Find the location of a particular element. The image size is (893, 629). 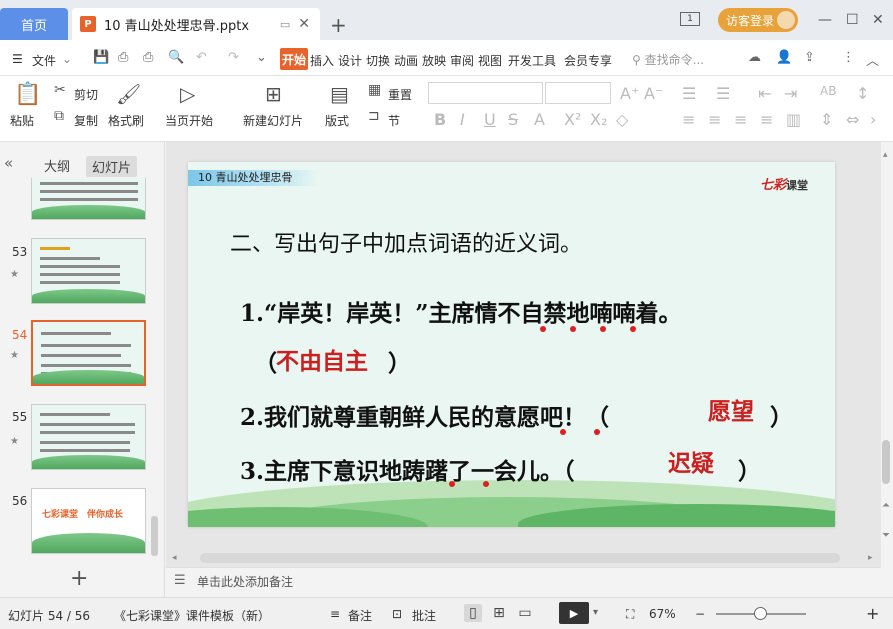

bullets-icon: ☰ is located at coordinates (689, 93).